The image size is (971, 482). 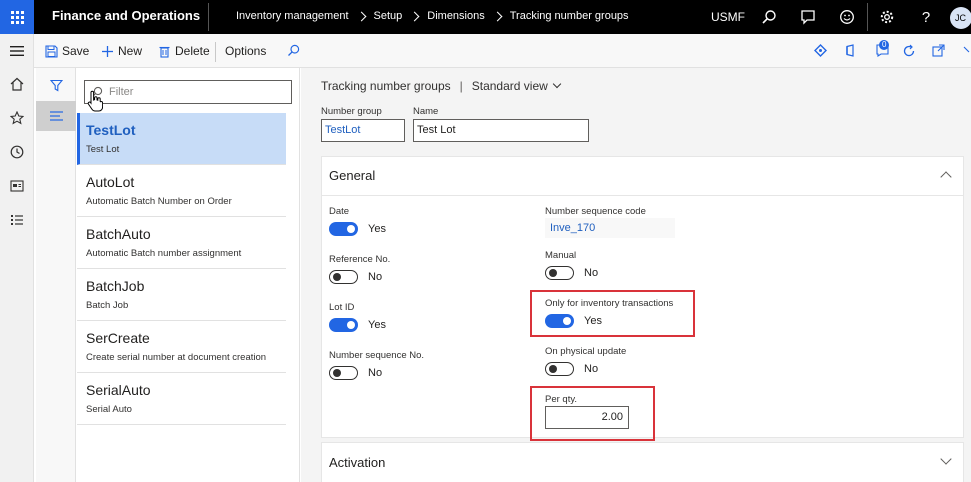 What do you see at coordinates (884, 44) in the screenshot?
I see `notification-count: 0` at bounding box center [884, 44].